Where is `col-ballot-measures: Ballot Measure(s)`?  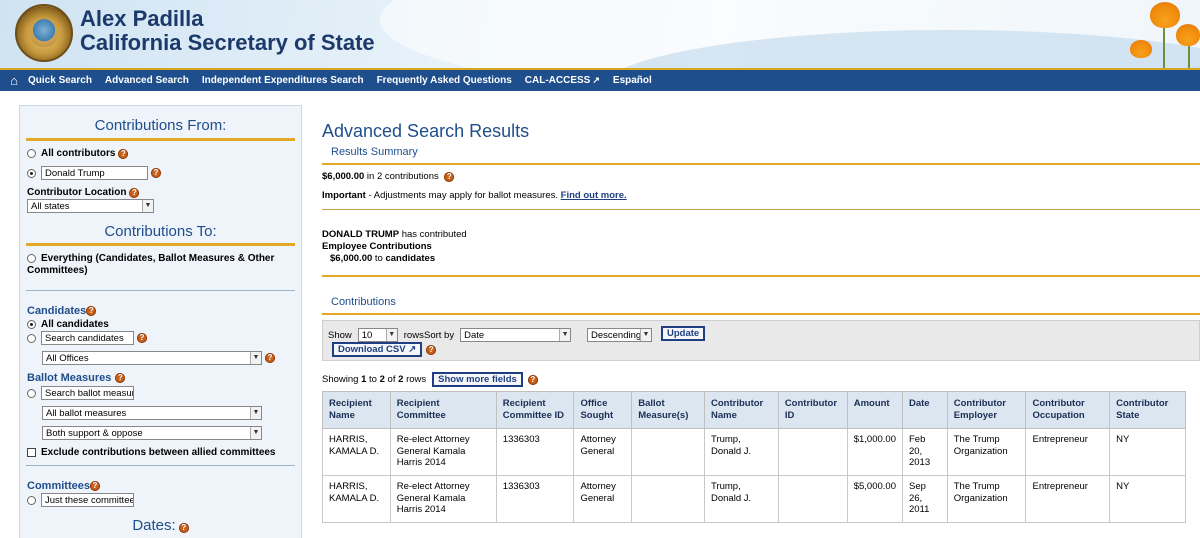 col-ballot-measures: Ballot Measure(s) is located at coordinates (668, 410).